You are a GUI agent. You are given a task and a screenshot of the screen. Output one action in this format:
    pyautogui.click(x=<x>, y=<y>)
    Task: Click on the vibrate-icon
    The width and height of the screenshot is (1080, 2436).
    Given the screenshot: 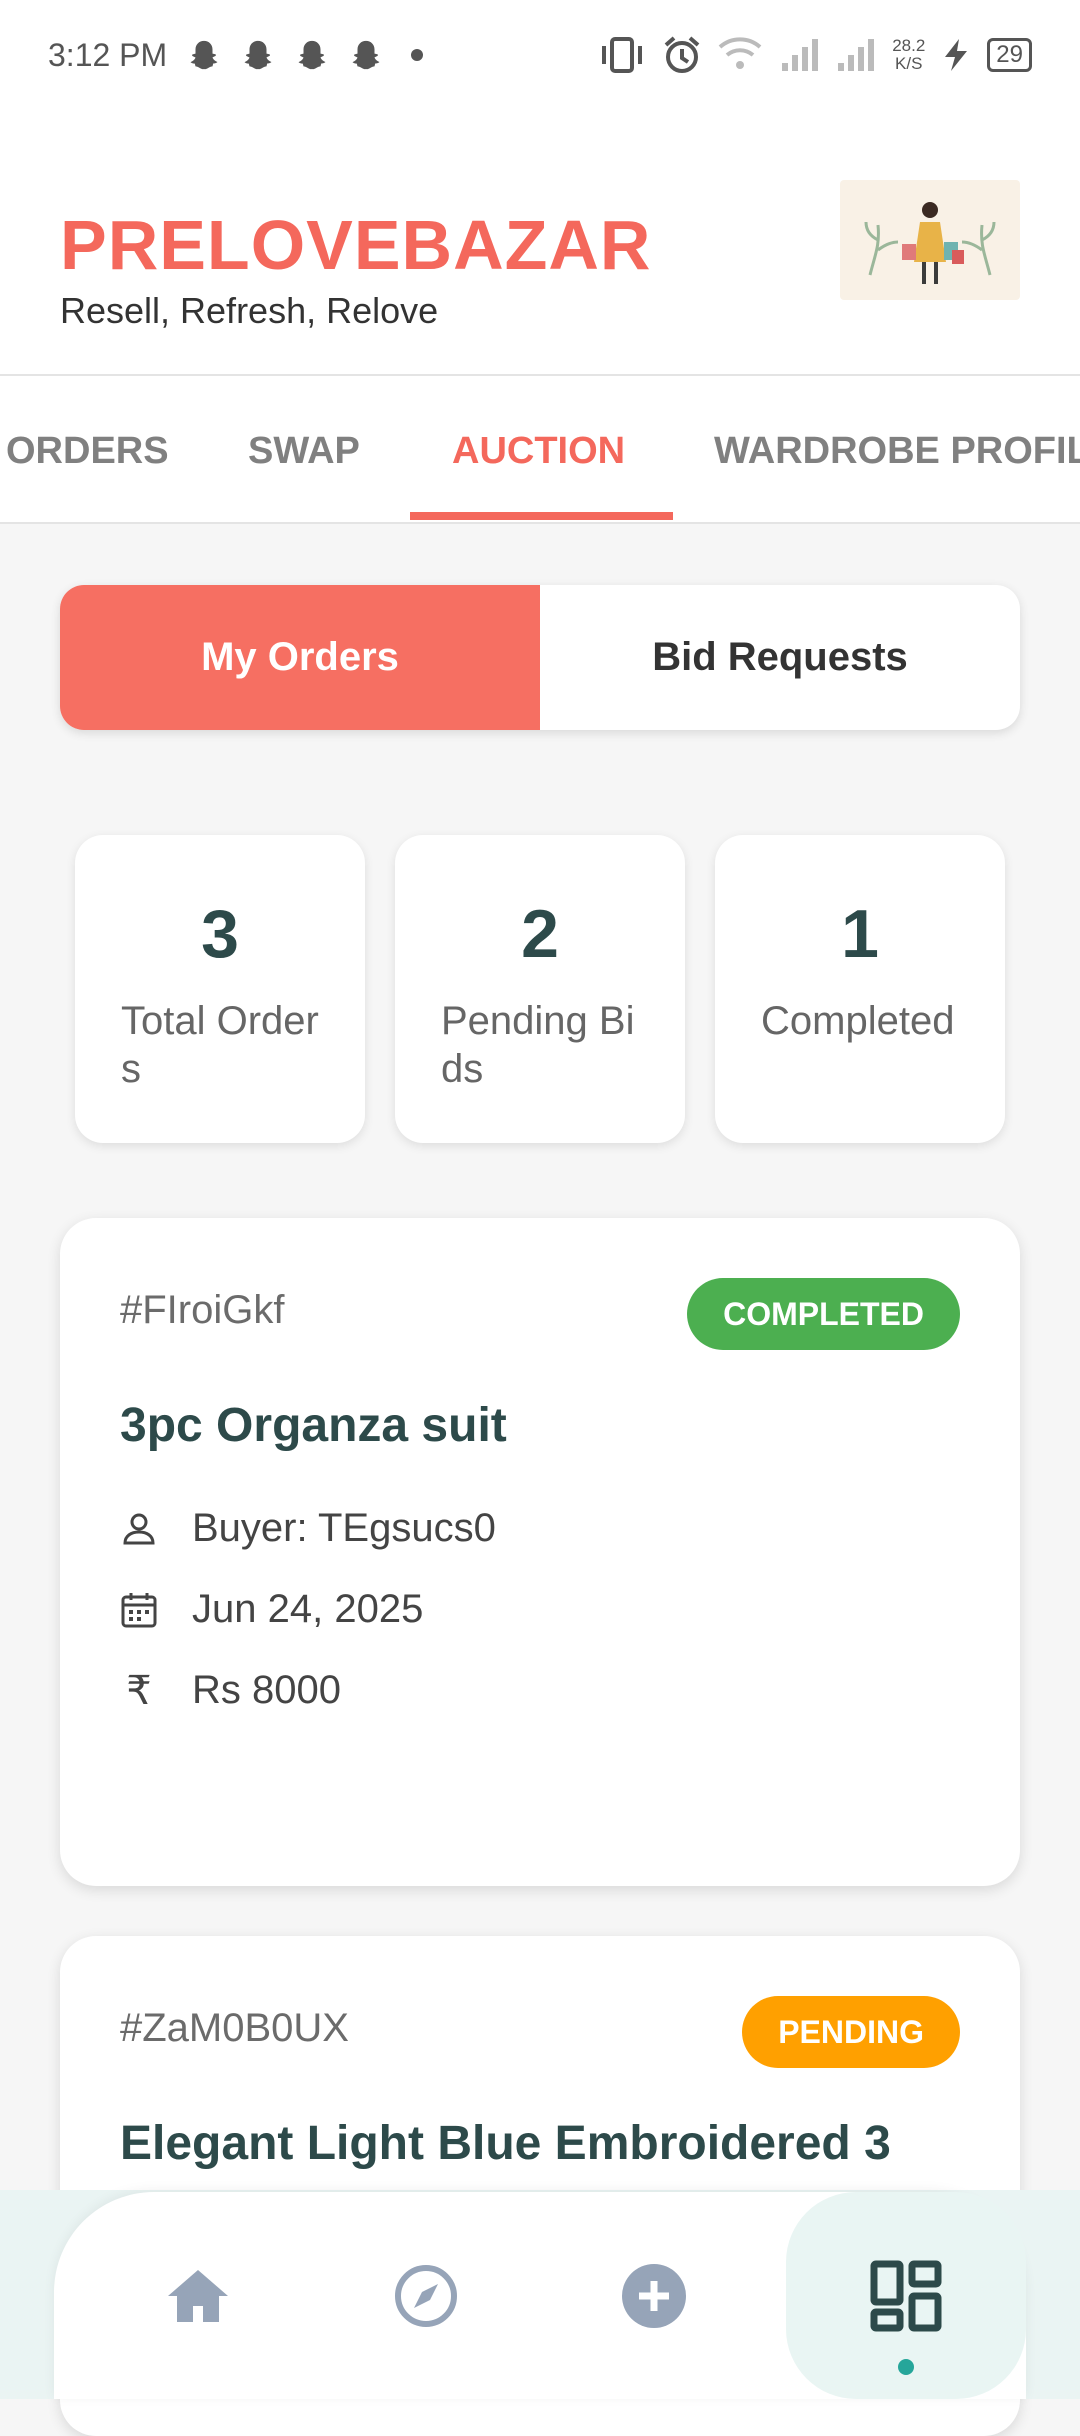 What is the action you would take?
    pyautogui.click(x=622, y=55)
    